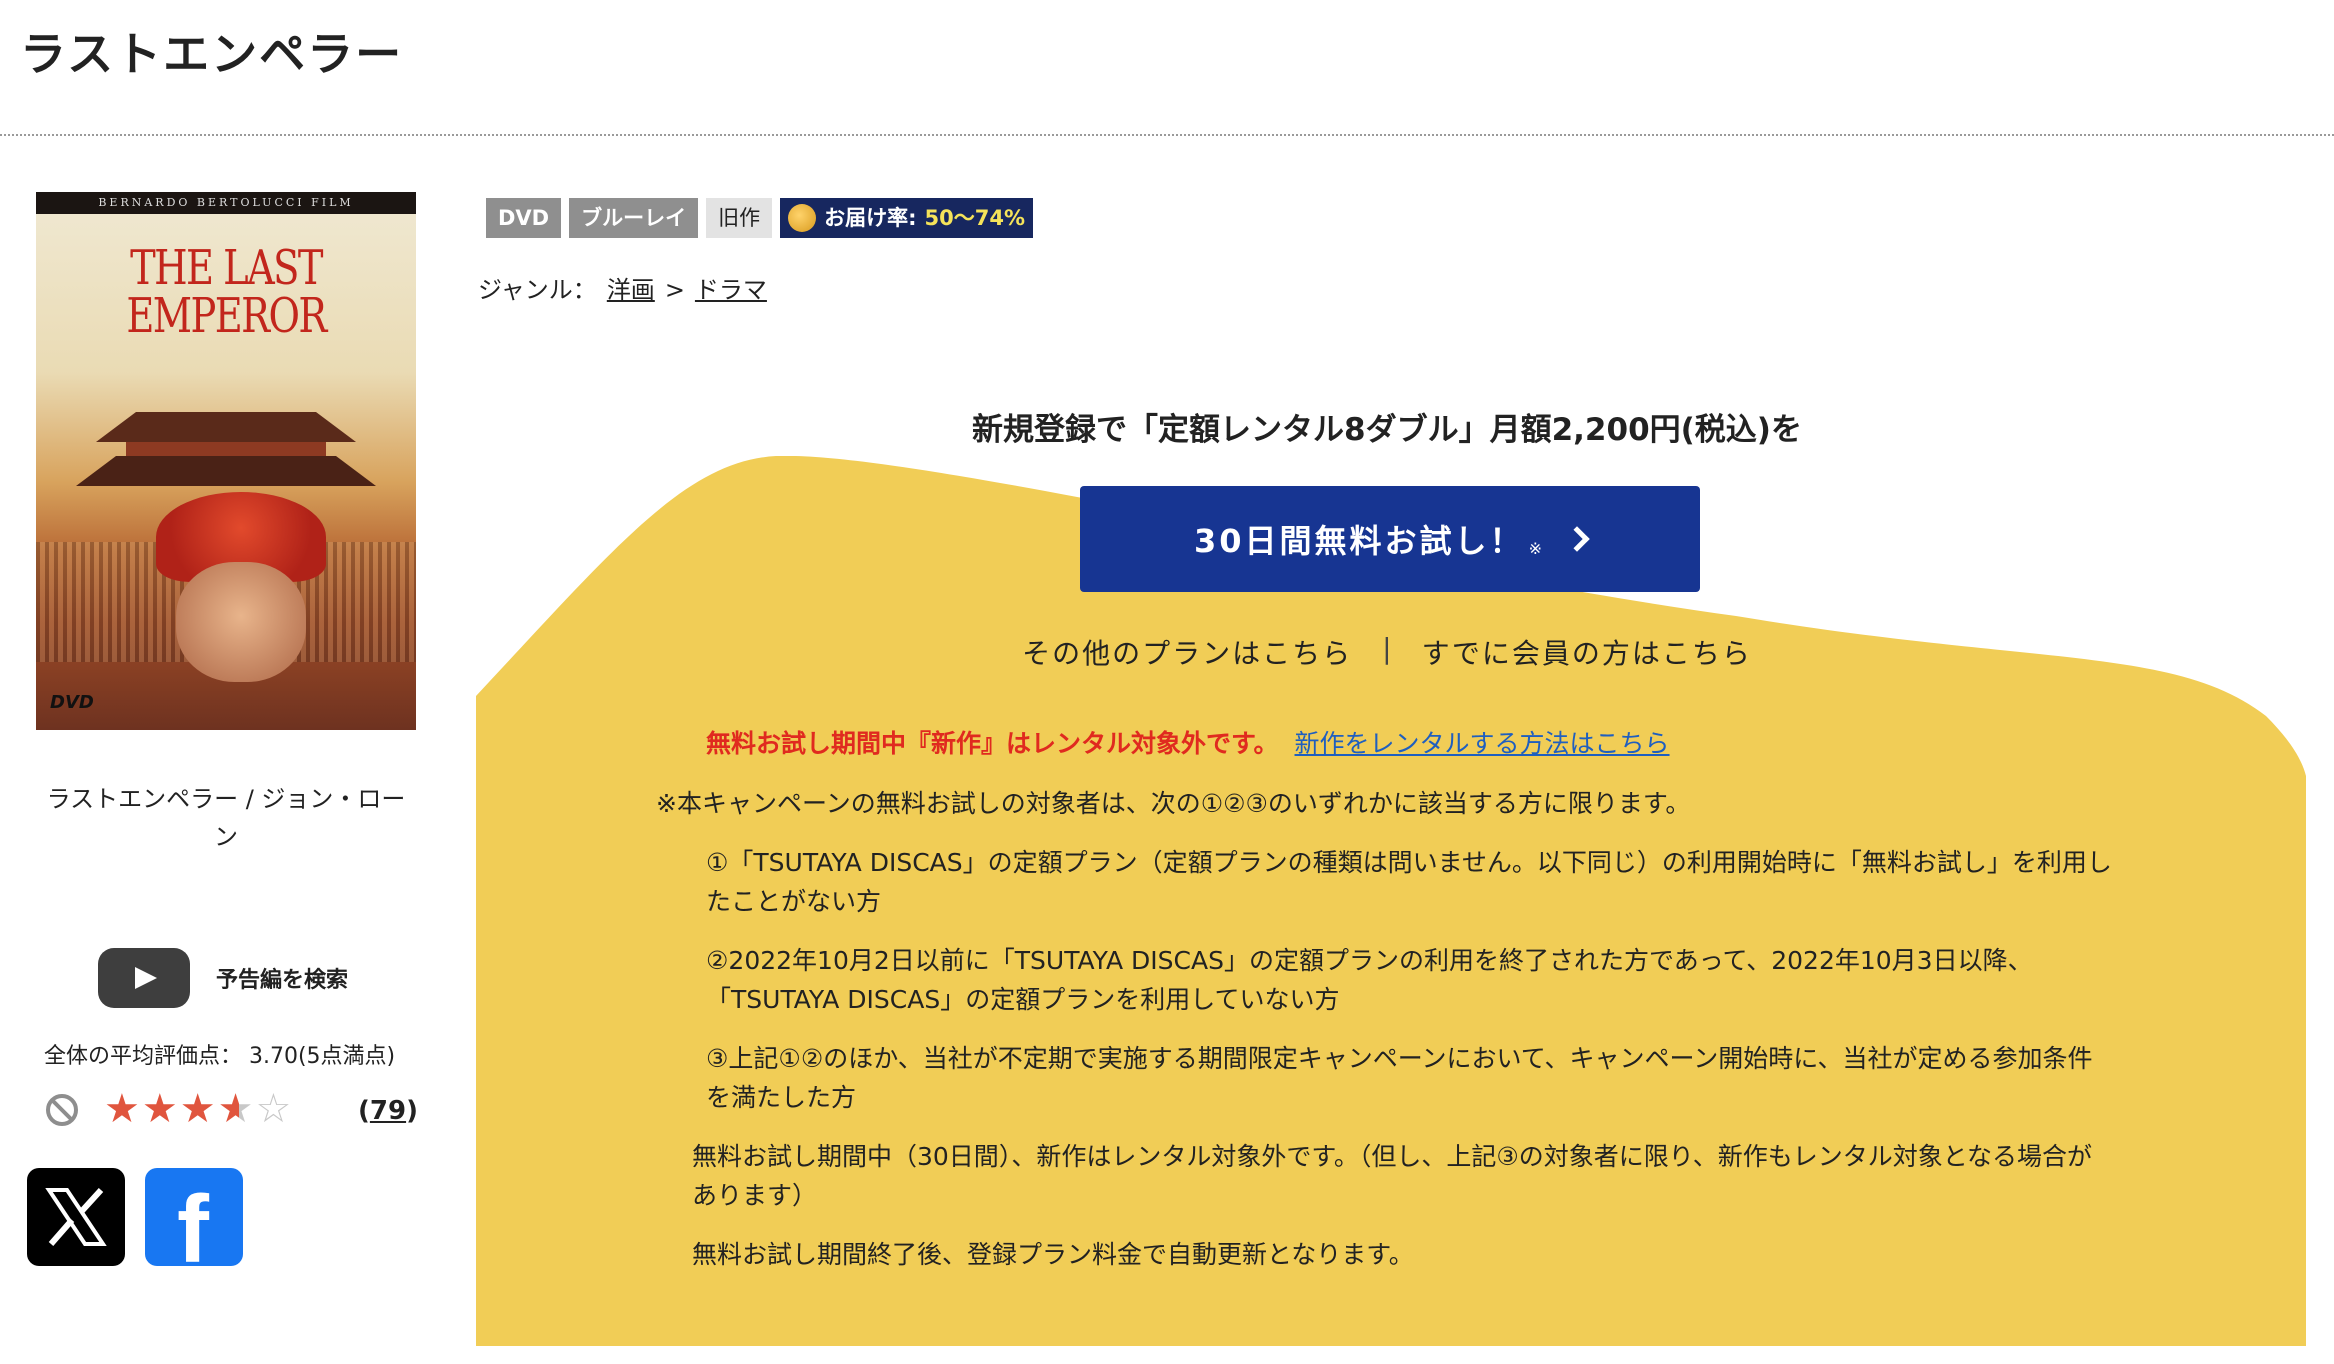 Image resolution: width=2334 pixels, height=1364 pixels. Describe the element at coordinates (1053, 1254) in the screenshot. I see `terms-note-2: 無料お試し期間終了後、登録プラン料金で自動更新となります。` at that location.